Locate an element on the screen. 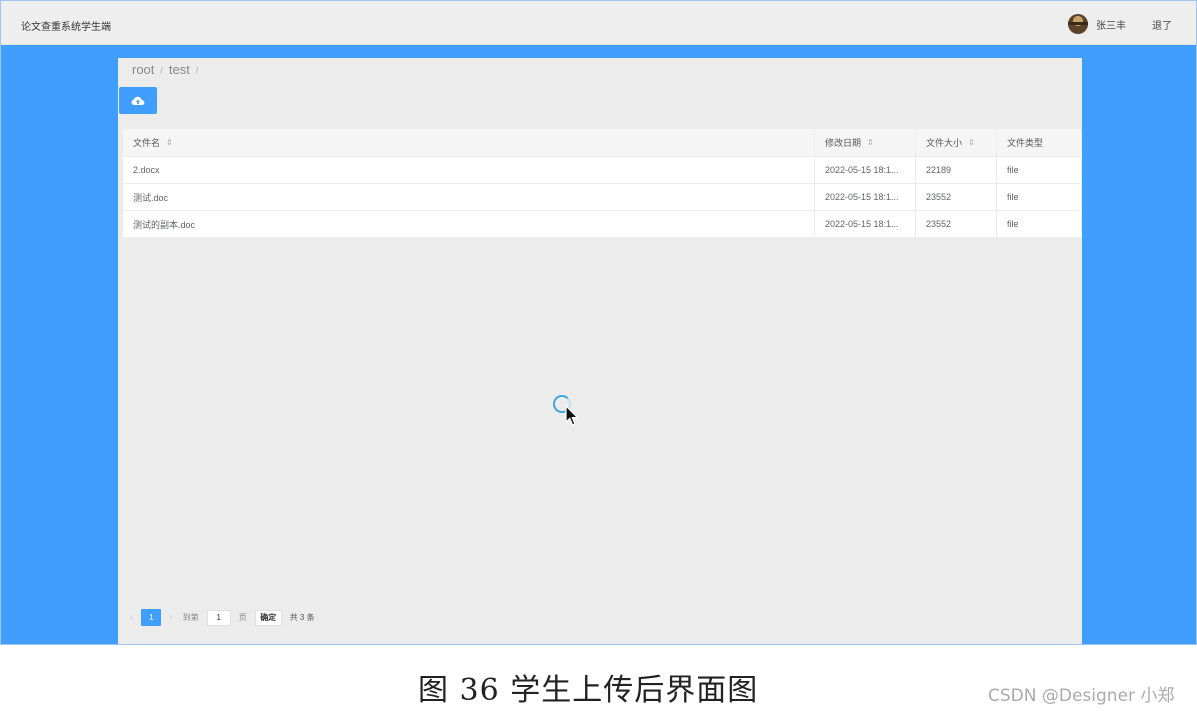 This screenshot has height=711, width=1197. column-header-label: 修改日期 is located at coordinates (843, 143).